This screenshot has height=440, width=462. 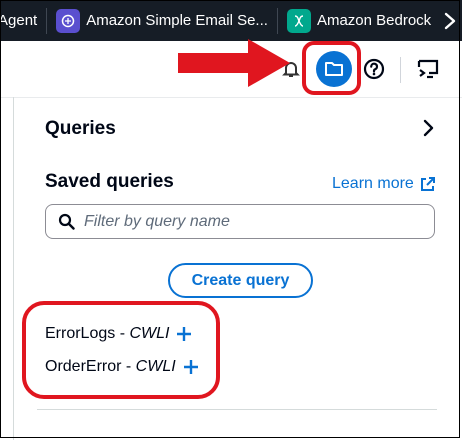 What do you see at coordinates (66, 221) in the screenshot?
I see `search-icon` at bounding box center [66, 221].